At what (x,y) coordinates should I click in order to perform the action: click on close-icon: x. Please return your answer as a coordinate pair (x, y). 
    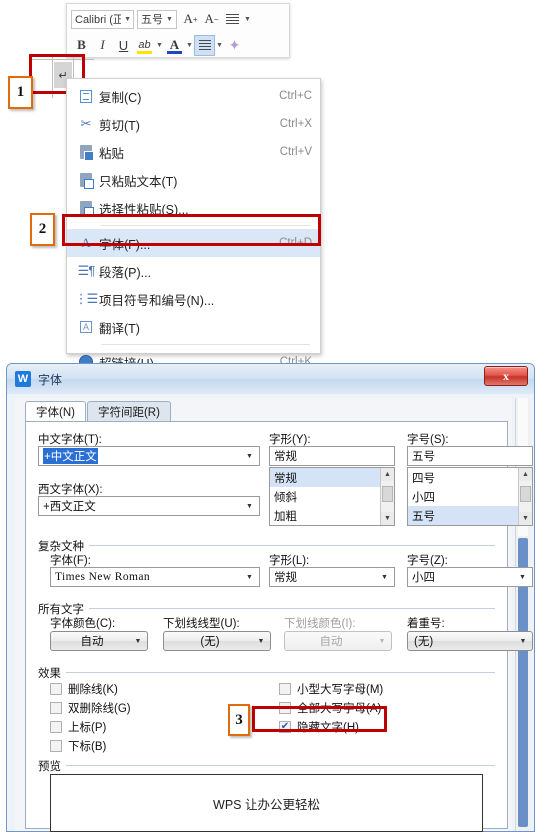
    Looking at the image, I should click on (506, 376).